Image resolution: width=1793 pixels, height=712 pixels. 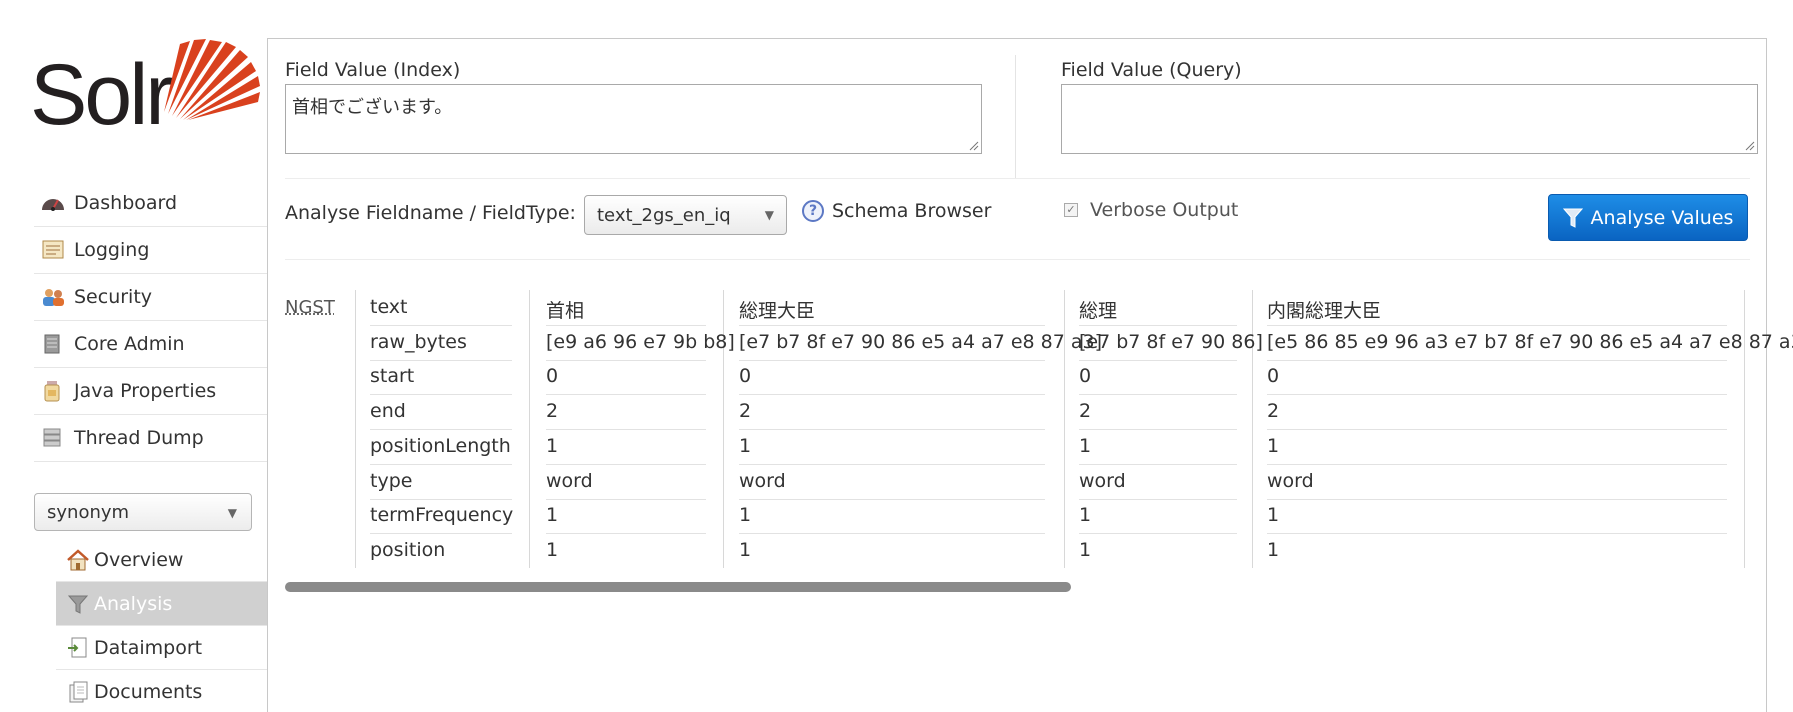 I want to click on dashboard-icon, so click(x=53, y=203).